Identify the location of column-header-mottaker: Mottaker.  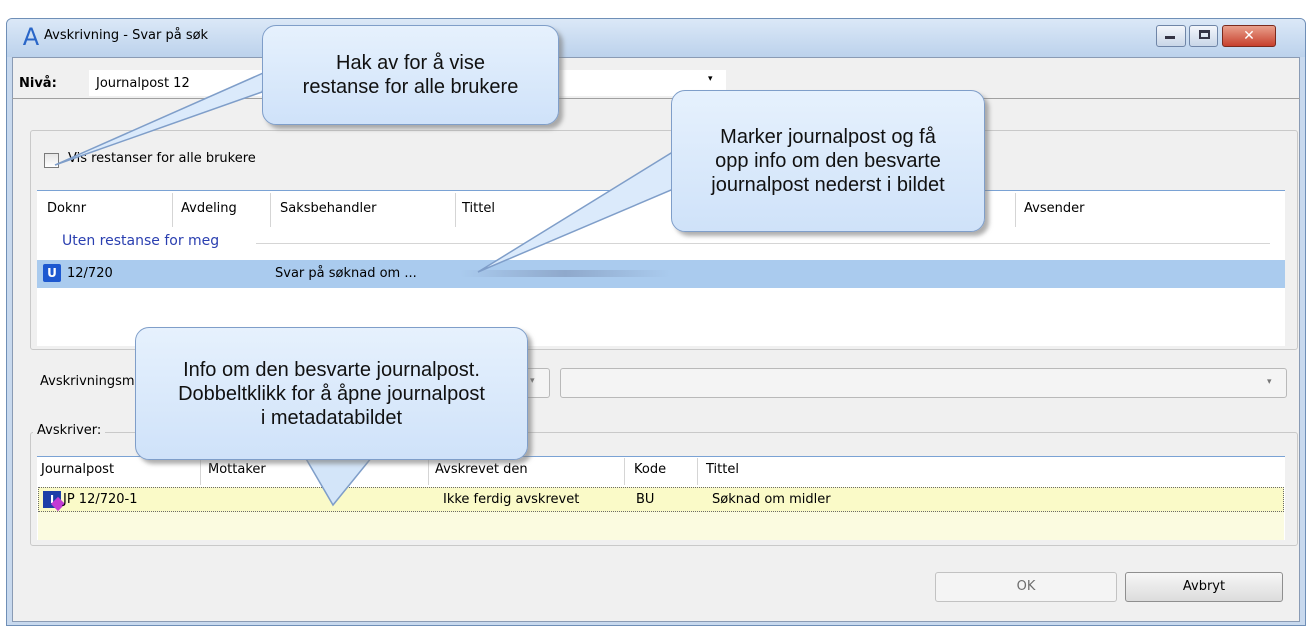
(237, 469).